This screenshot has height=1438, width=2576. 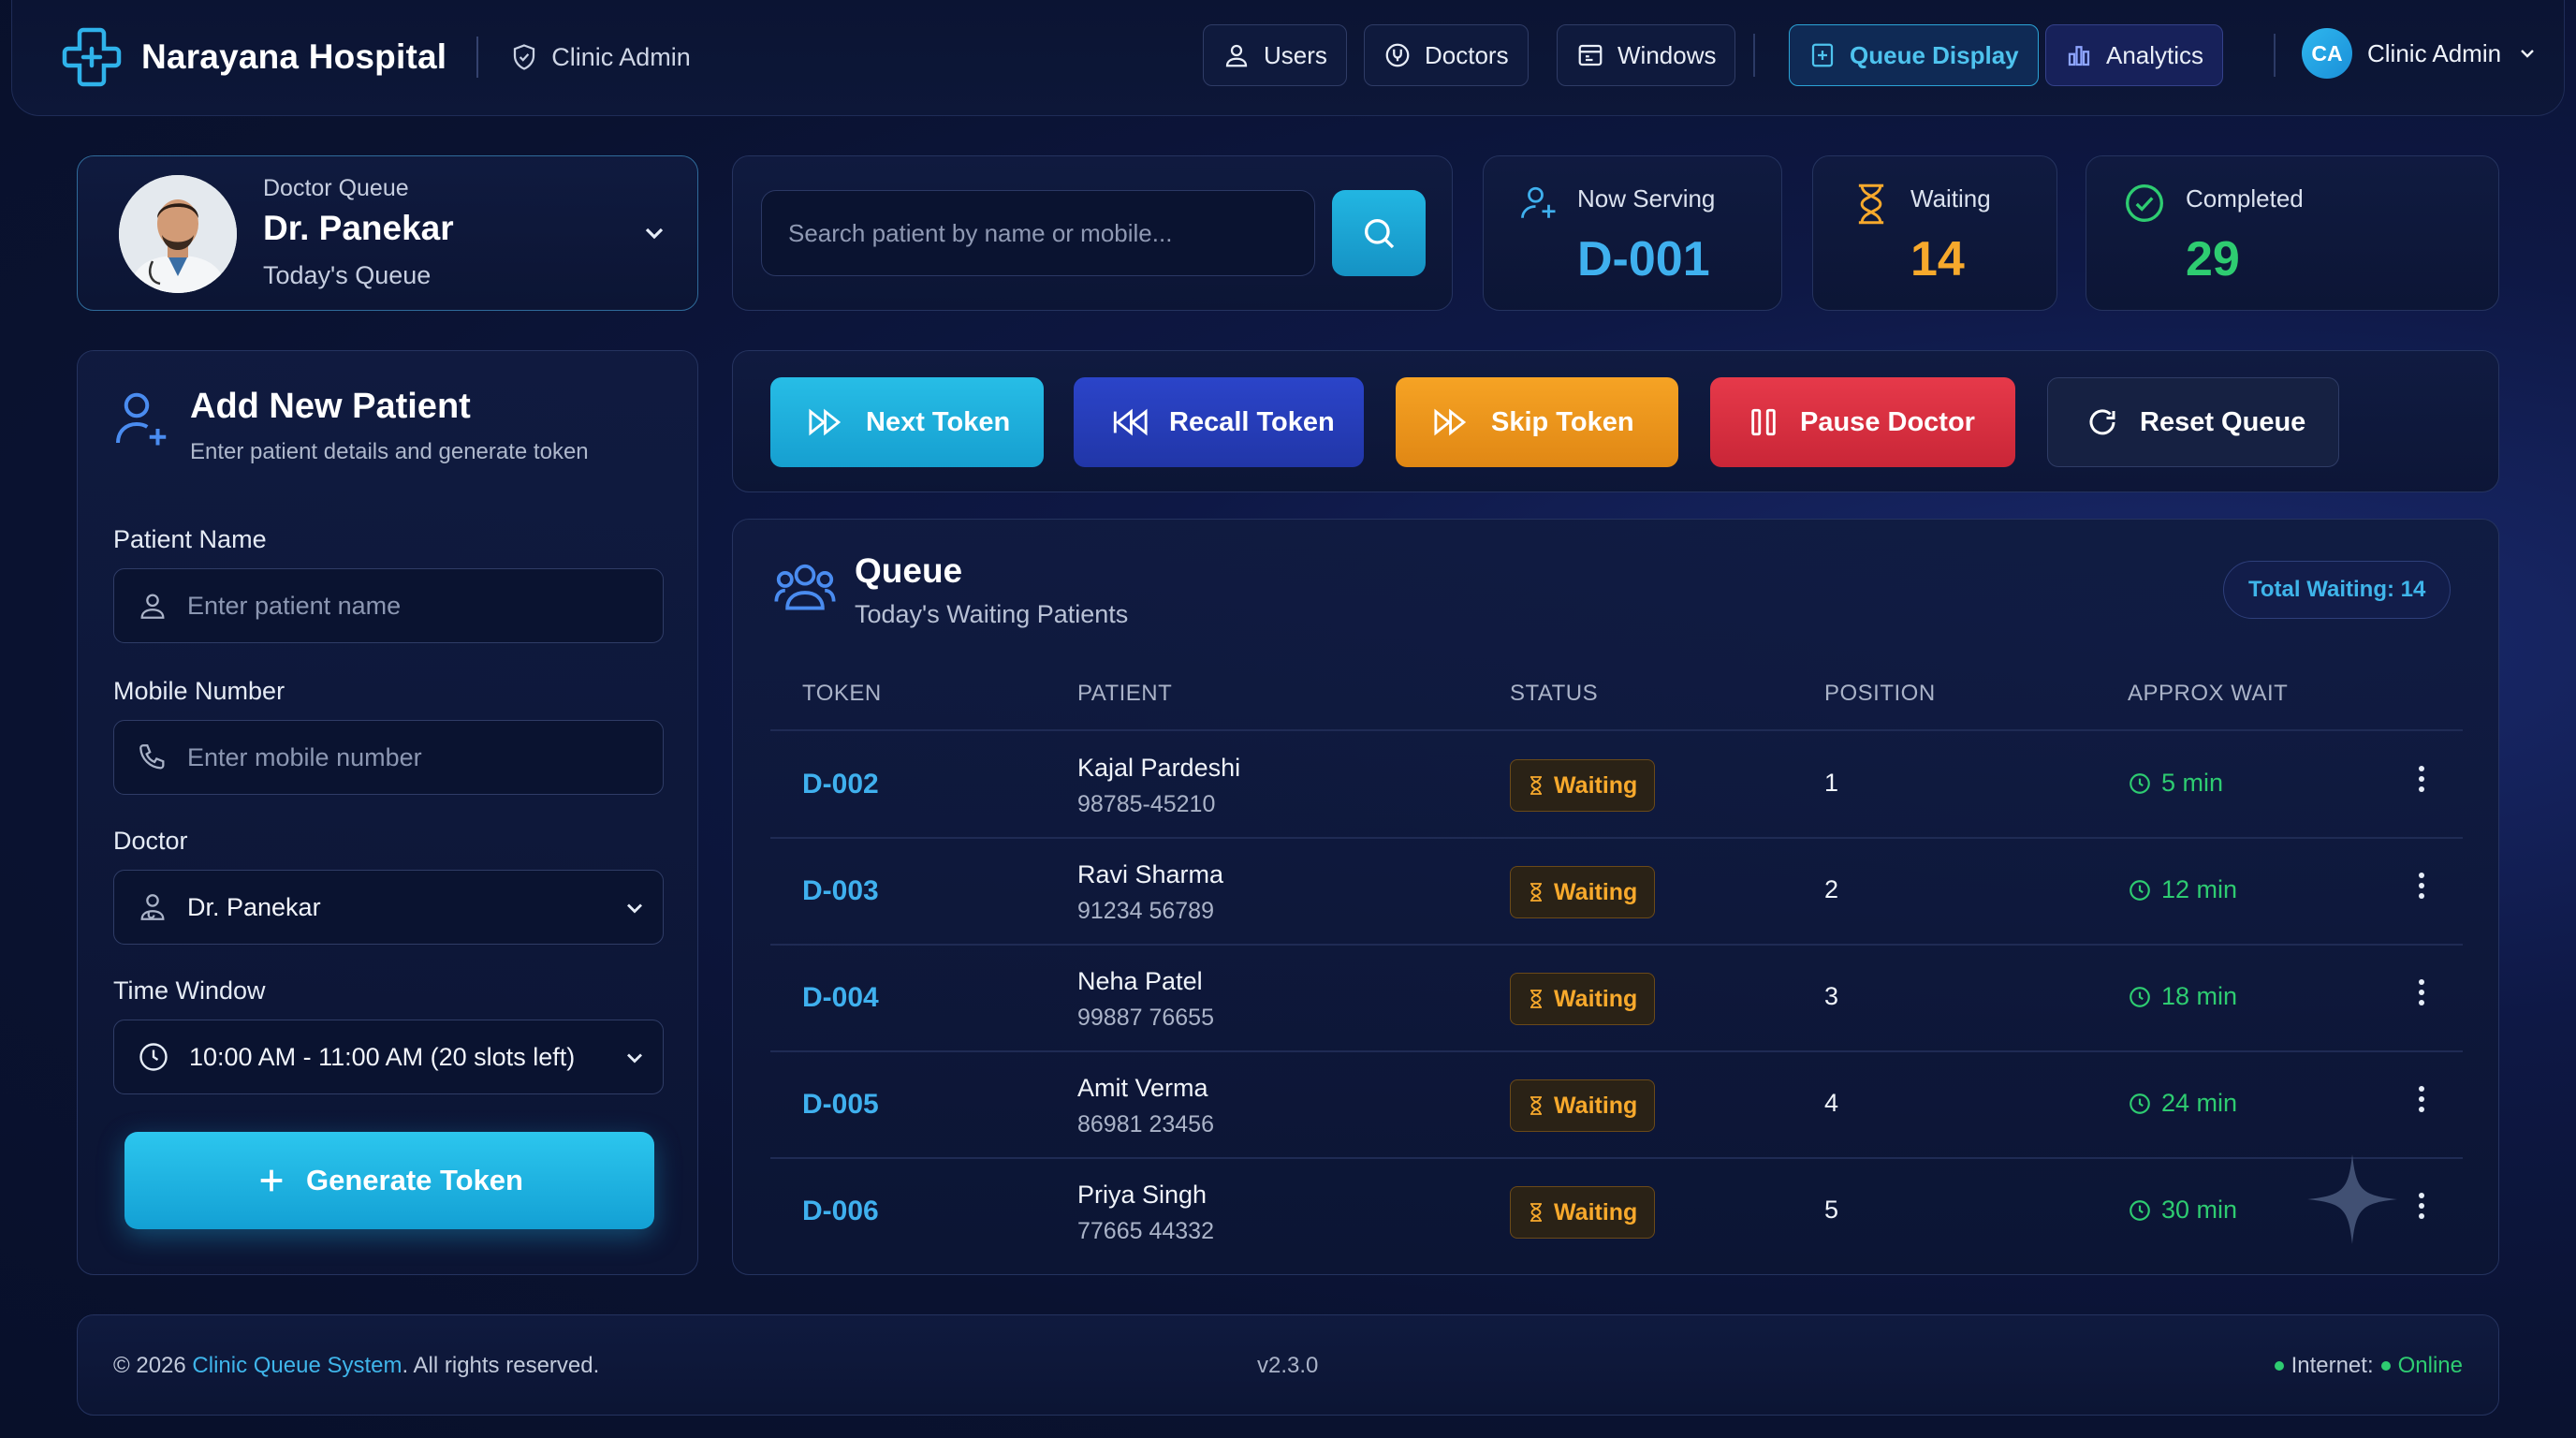 I want to click on user-menu: CA Clinic Admin, so click(x=2420, y=53).